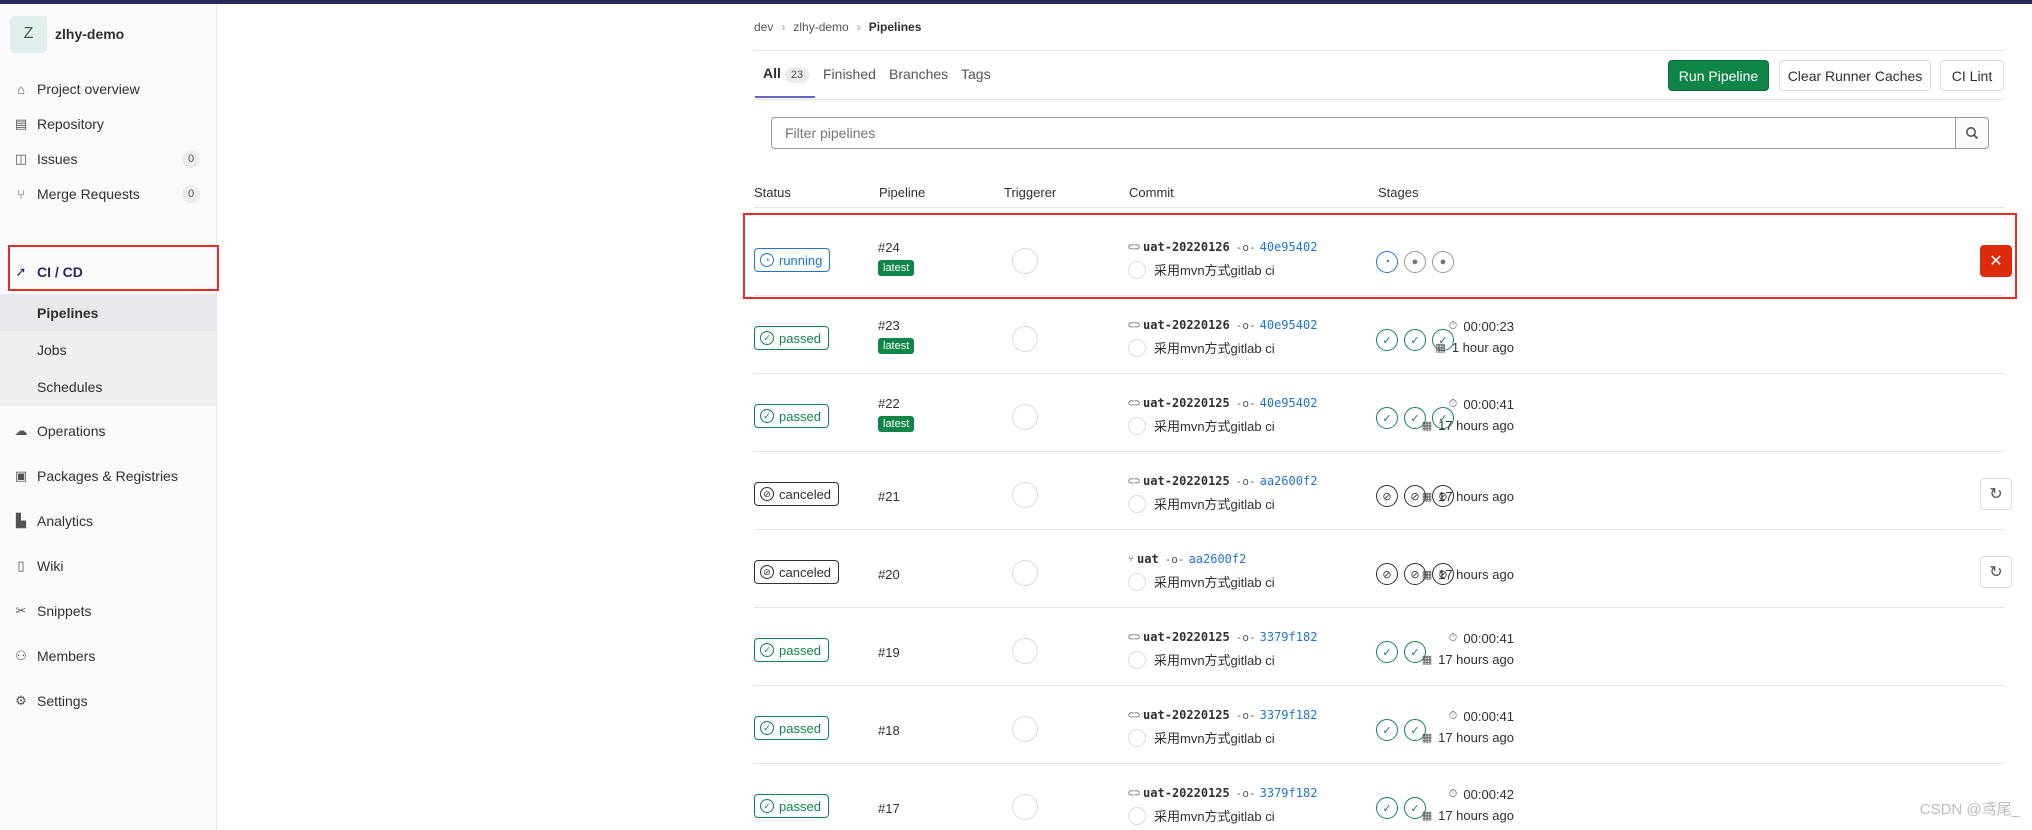  What do you see at coordinates (108, 701) in the screenshot?
I see `sidebar-item-settings: ⚙ Settings` at bounding box center [108, 701].